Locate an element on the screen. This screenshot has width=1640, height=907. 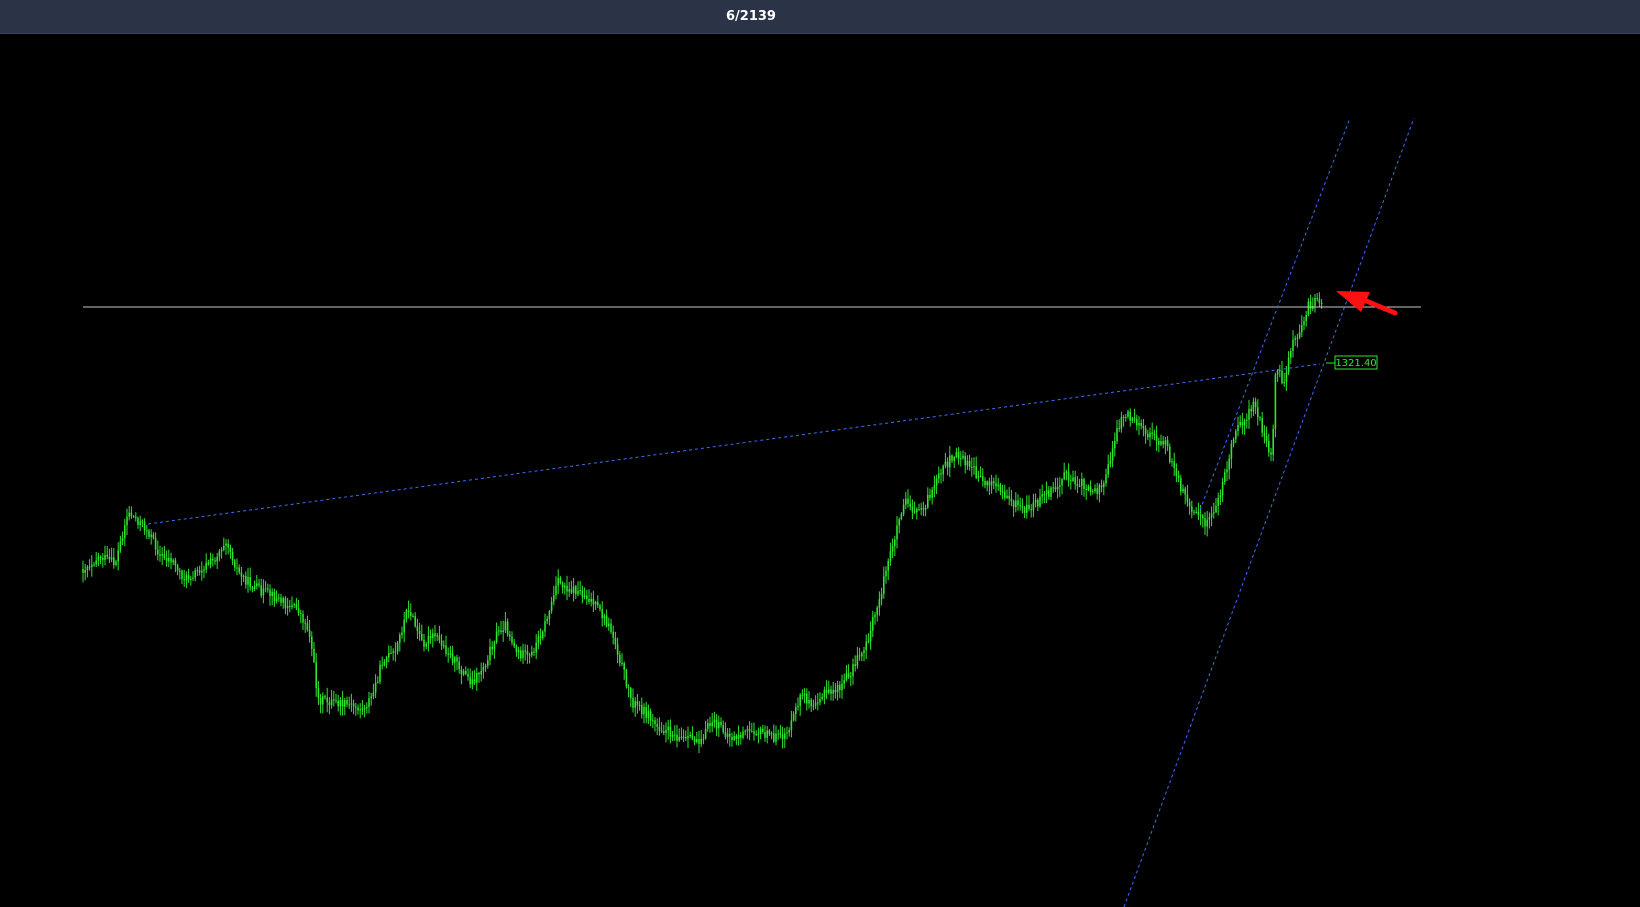
image-counter: 6/2139 is located at coordinates (751, 16).